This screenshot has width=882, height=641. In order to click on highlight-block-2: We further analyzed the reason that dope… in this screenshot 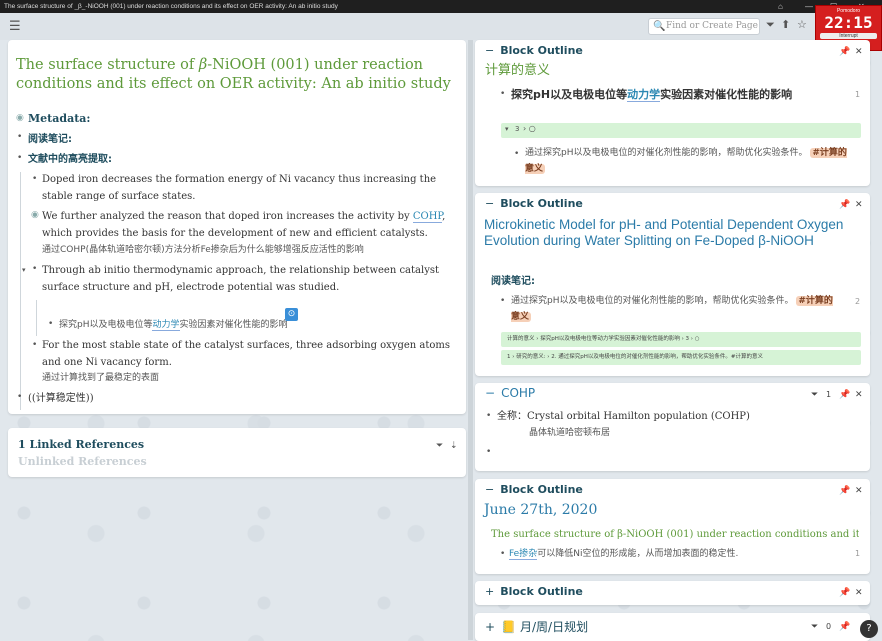, I will do `click(250, 225)`.